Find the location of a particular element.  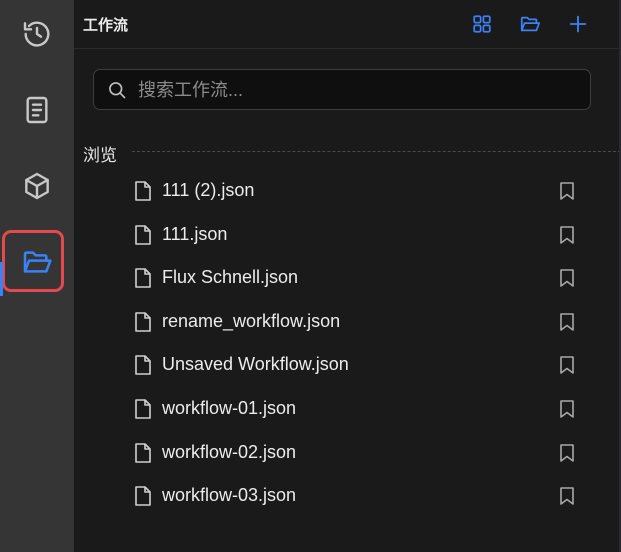

plus-icon is located at coordinates (578, 24).